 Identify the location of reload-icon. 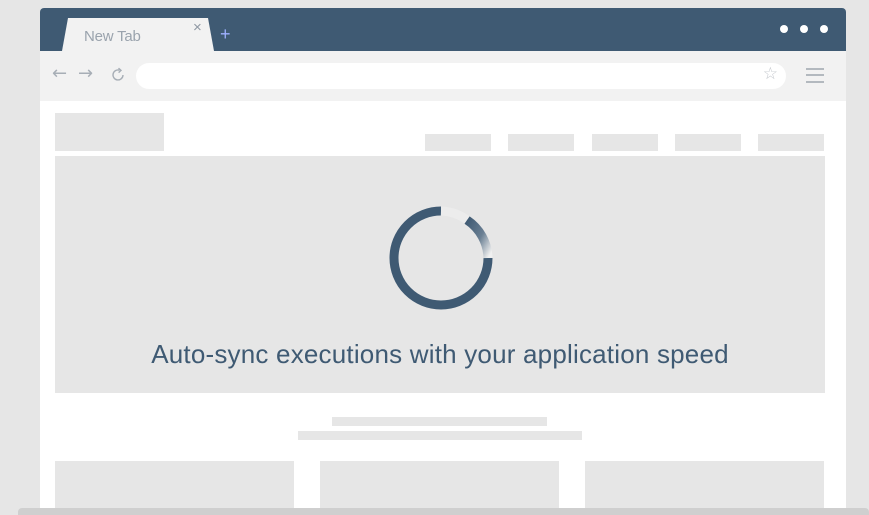
(118, 77).